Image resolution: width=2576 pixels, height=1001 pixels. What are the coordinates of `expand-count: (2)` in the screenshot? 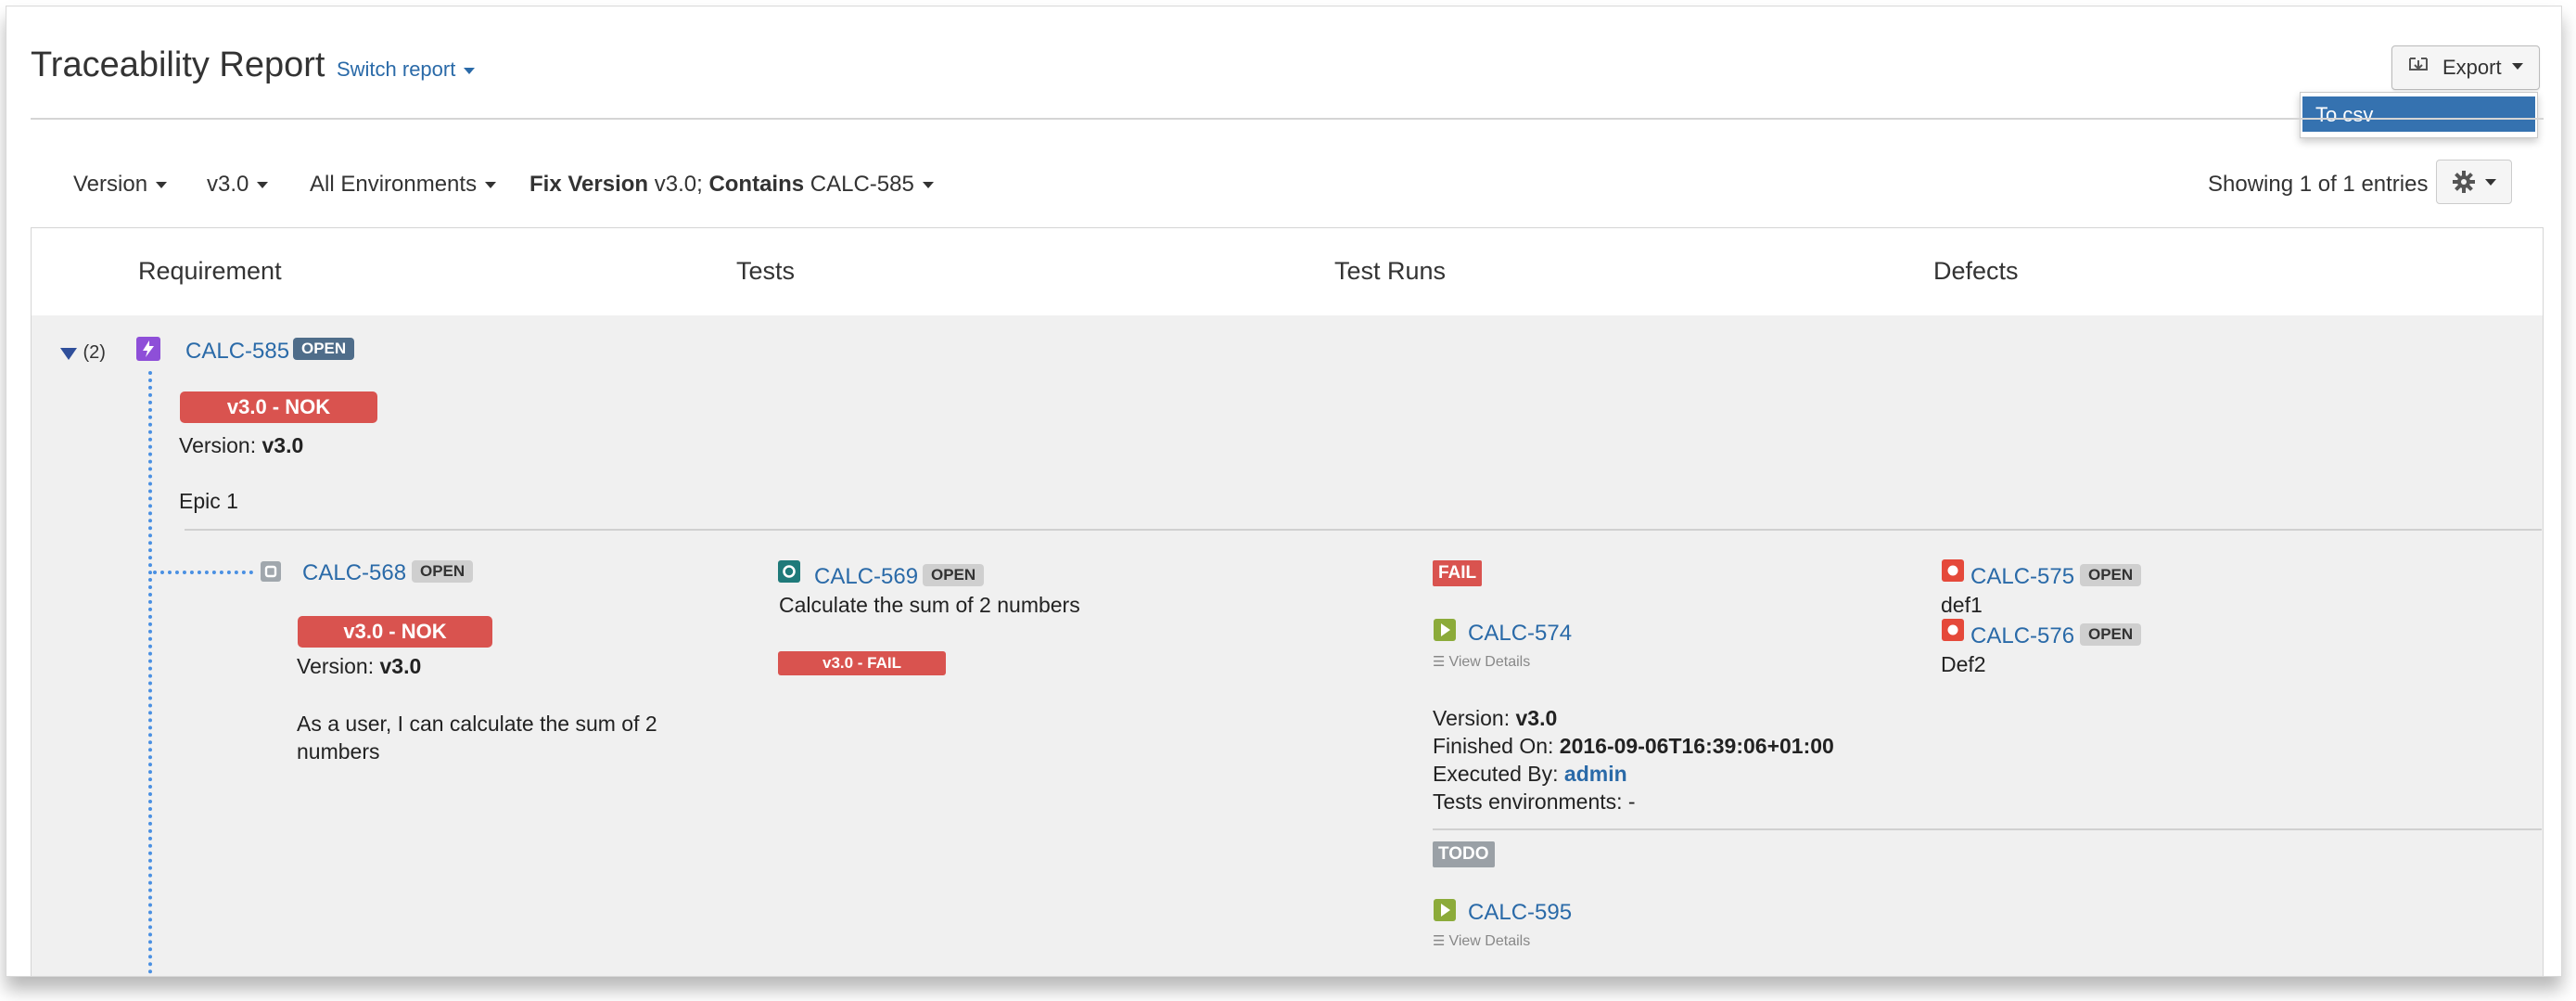 It's located at (94, 352).